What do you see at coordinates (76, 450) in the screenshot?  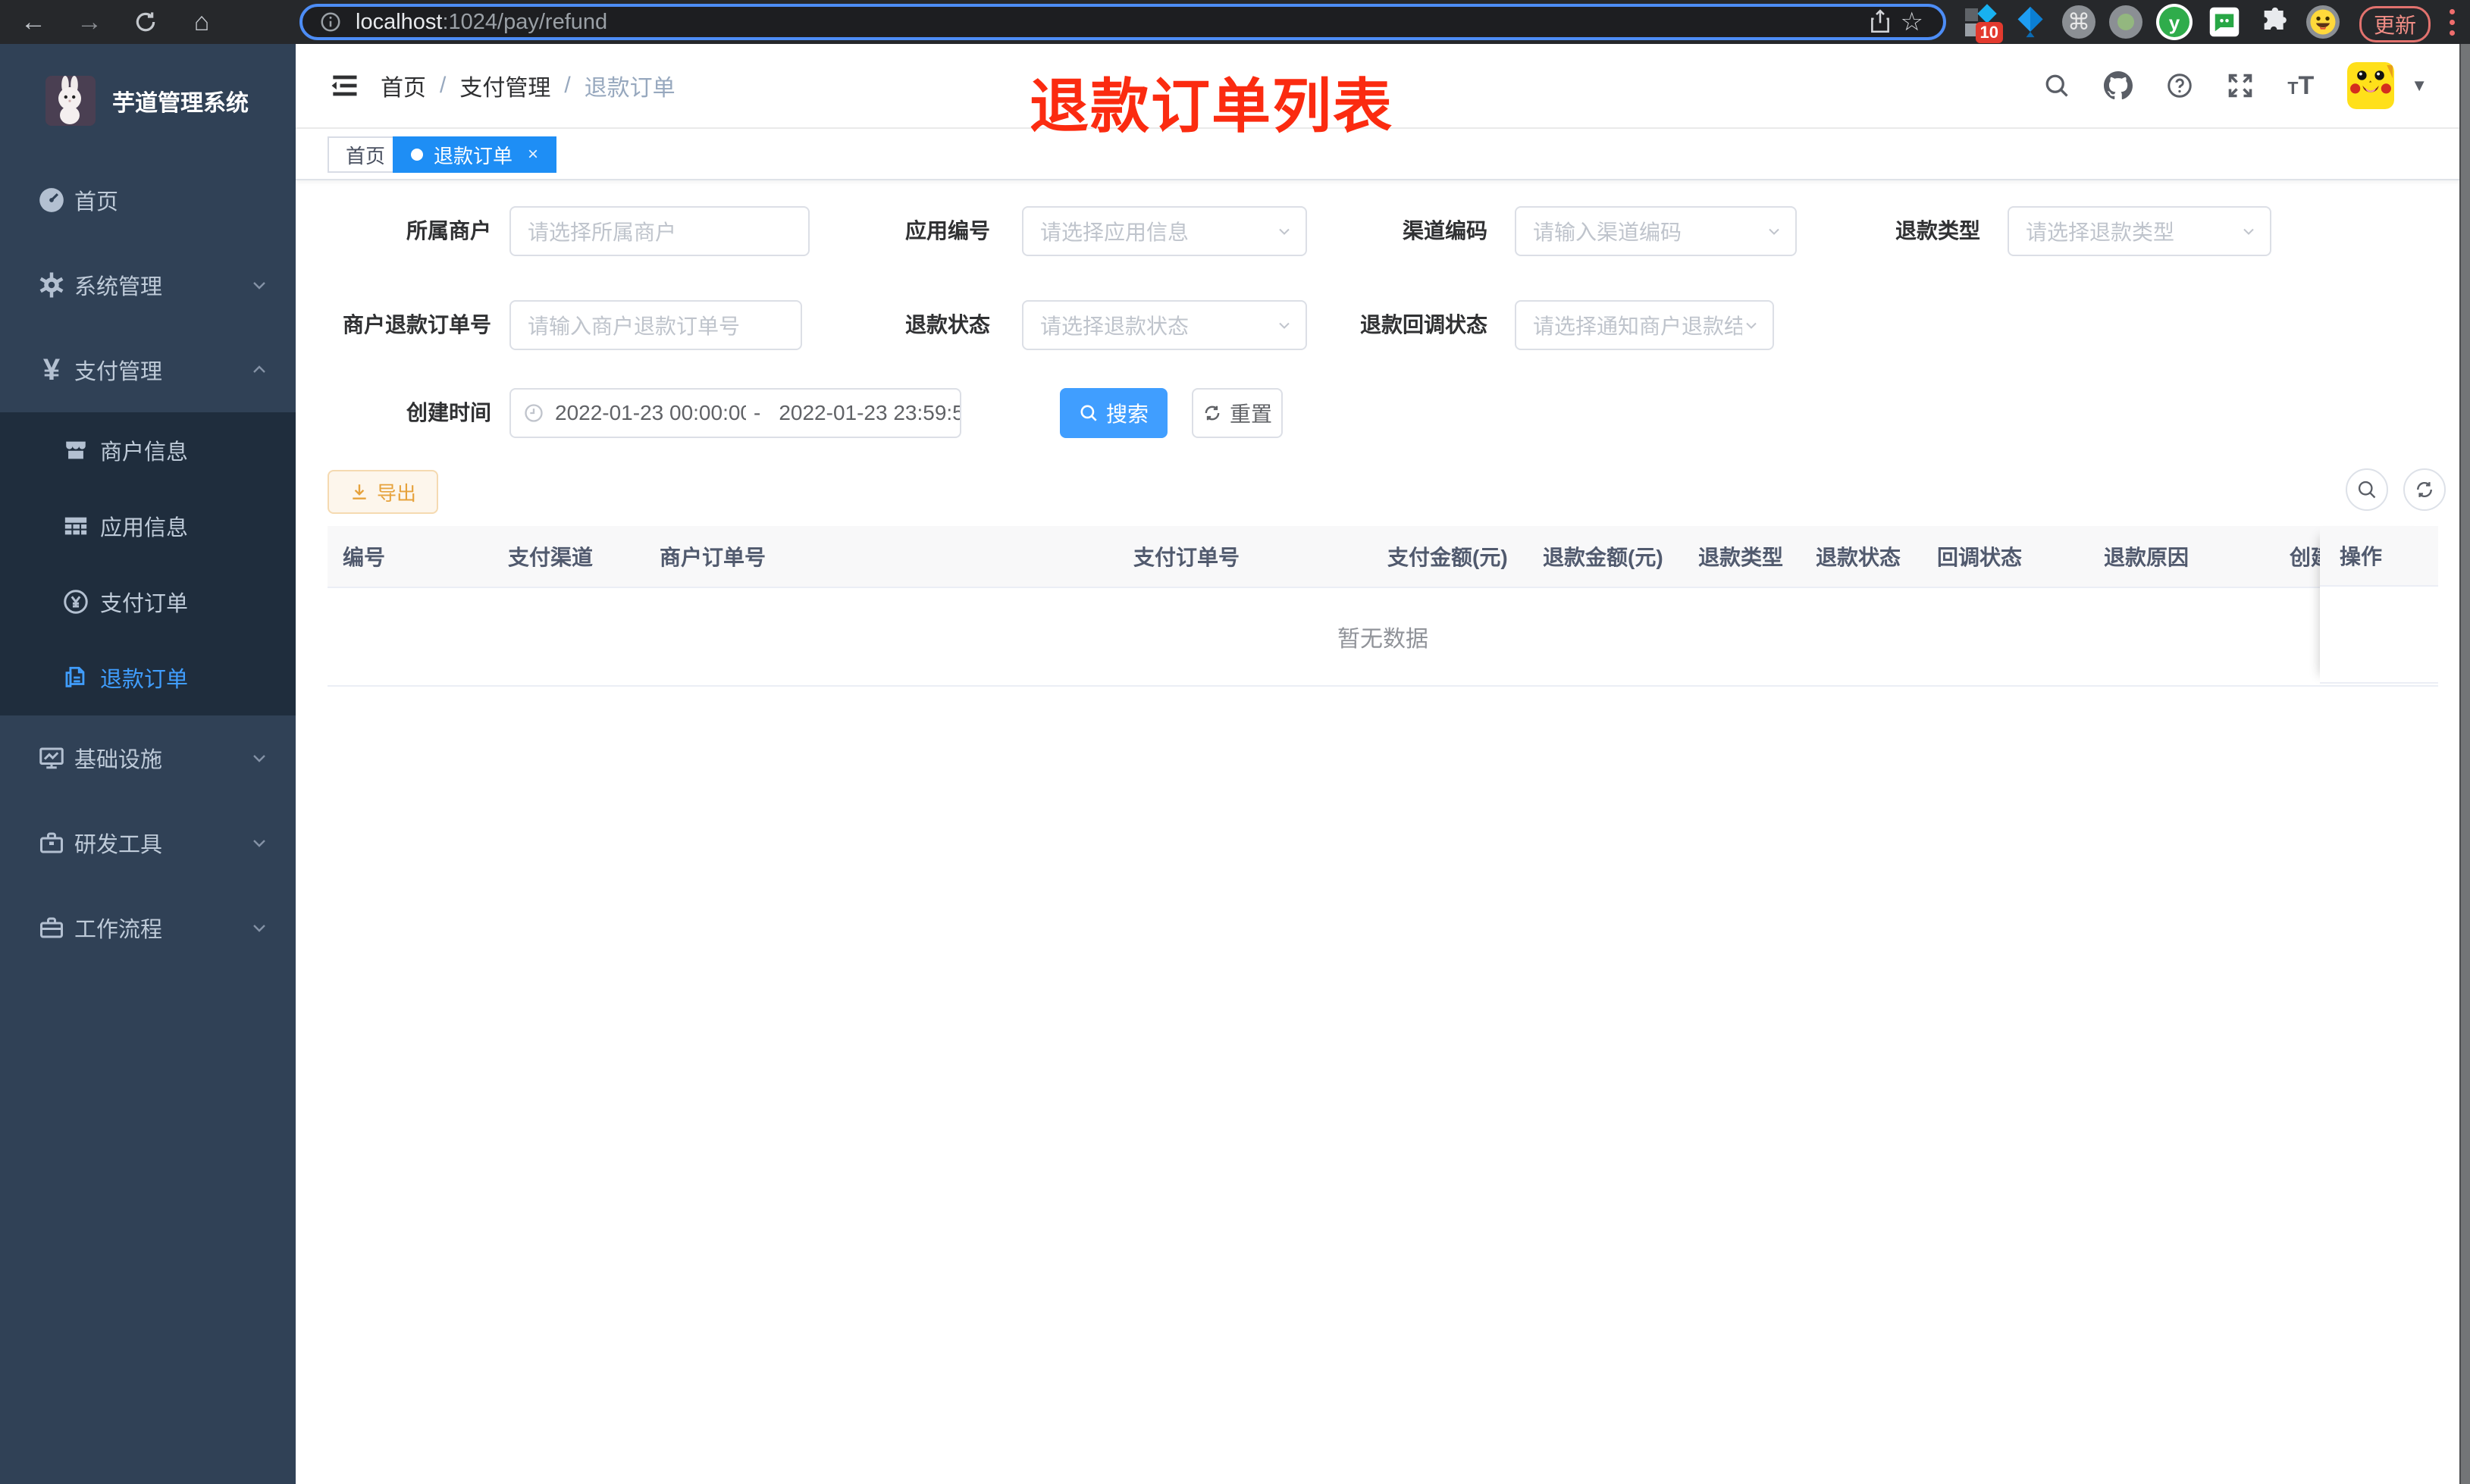 I see `storefront-icon` at bounding box center [76, 450].